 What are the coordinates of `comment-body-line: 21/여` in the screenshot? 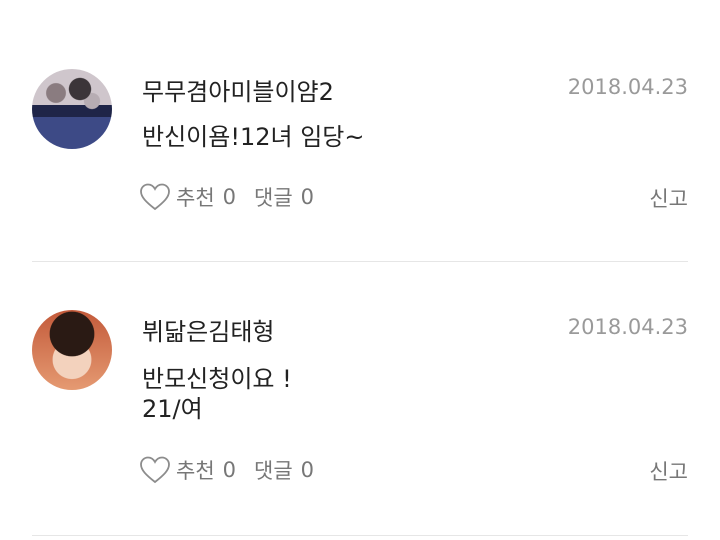 It's located at (172, 409).